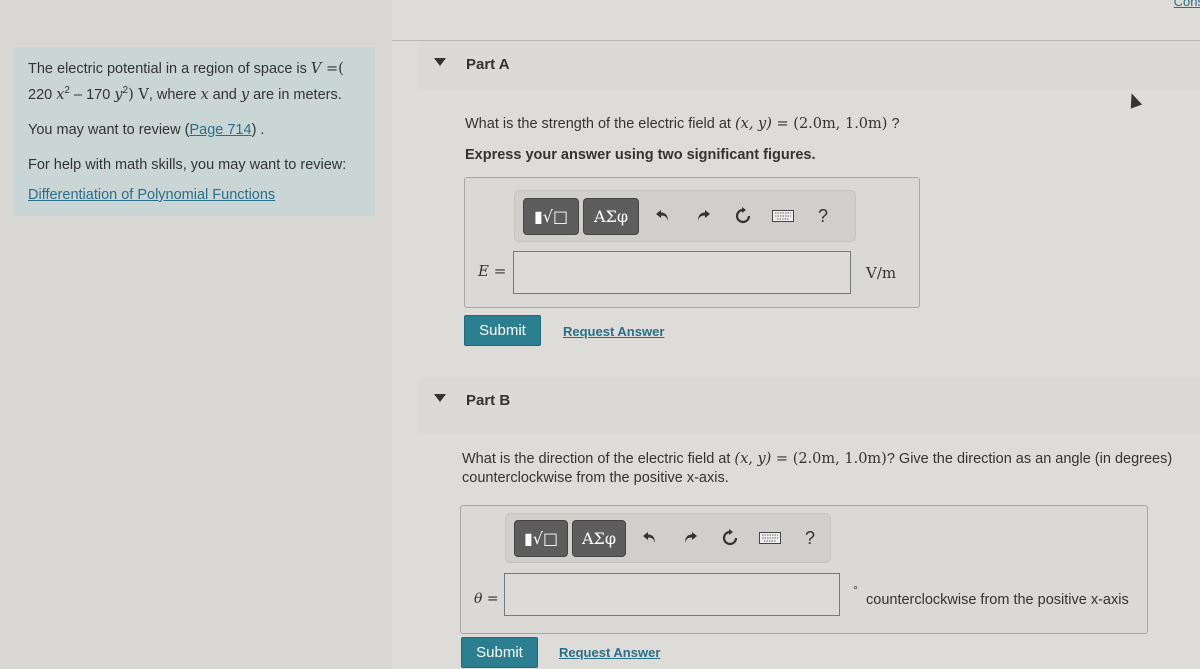 The width and height of the screenshot is (1200, 669). Describe the element at coordinates (492, 271) in the screenshot. I see `e-field-label: E =` at that location.